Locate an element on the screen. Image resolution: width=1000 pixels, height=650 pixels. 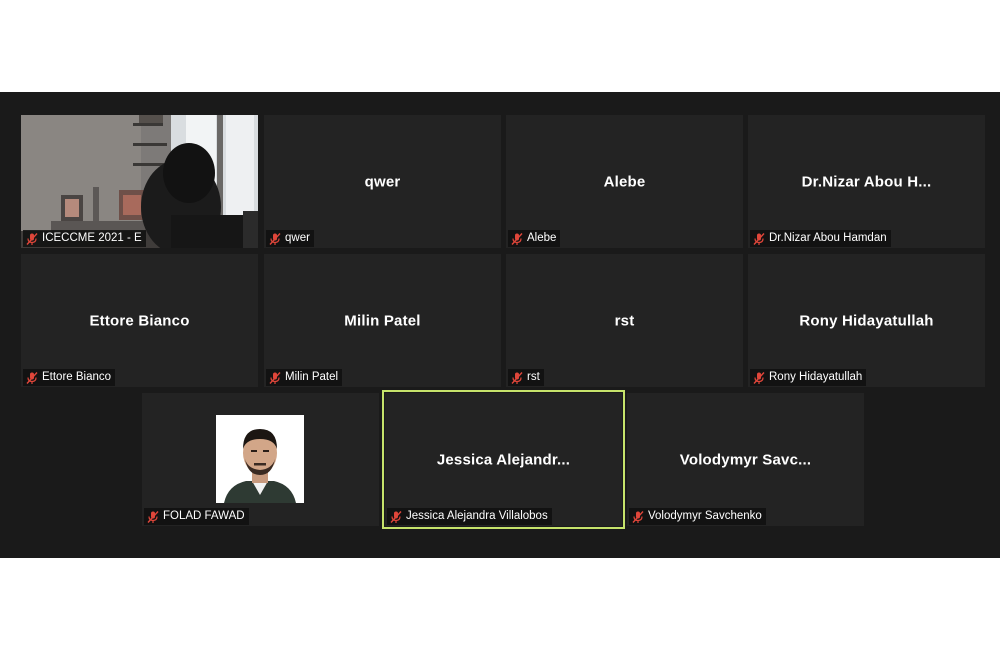
participant-display-name: Milin Patel is located at coordinates (382, 320).